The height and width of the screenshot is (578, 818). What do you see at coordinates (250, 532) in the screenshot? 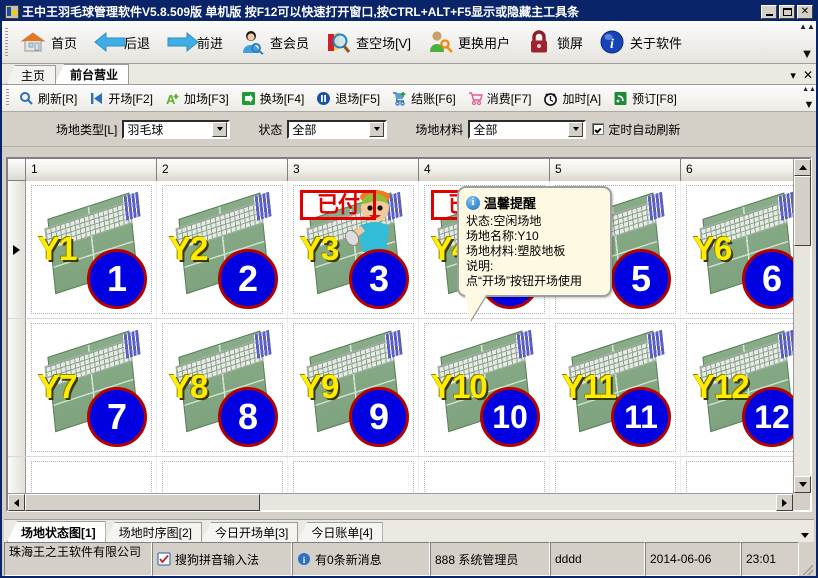
I see `bottom-tab-today-sessions: 今日开场单[3]` at bounding box center [250, 532].